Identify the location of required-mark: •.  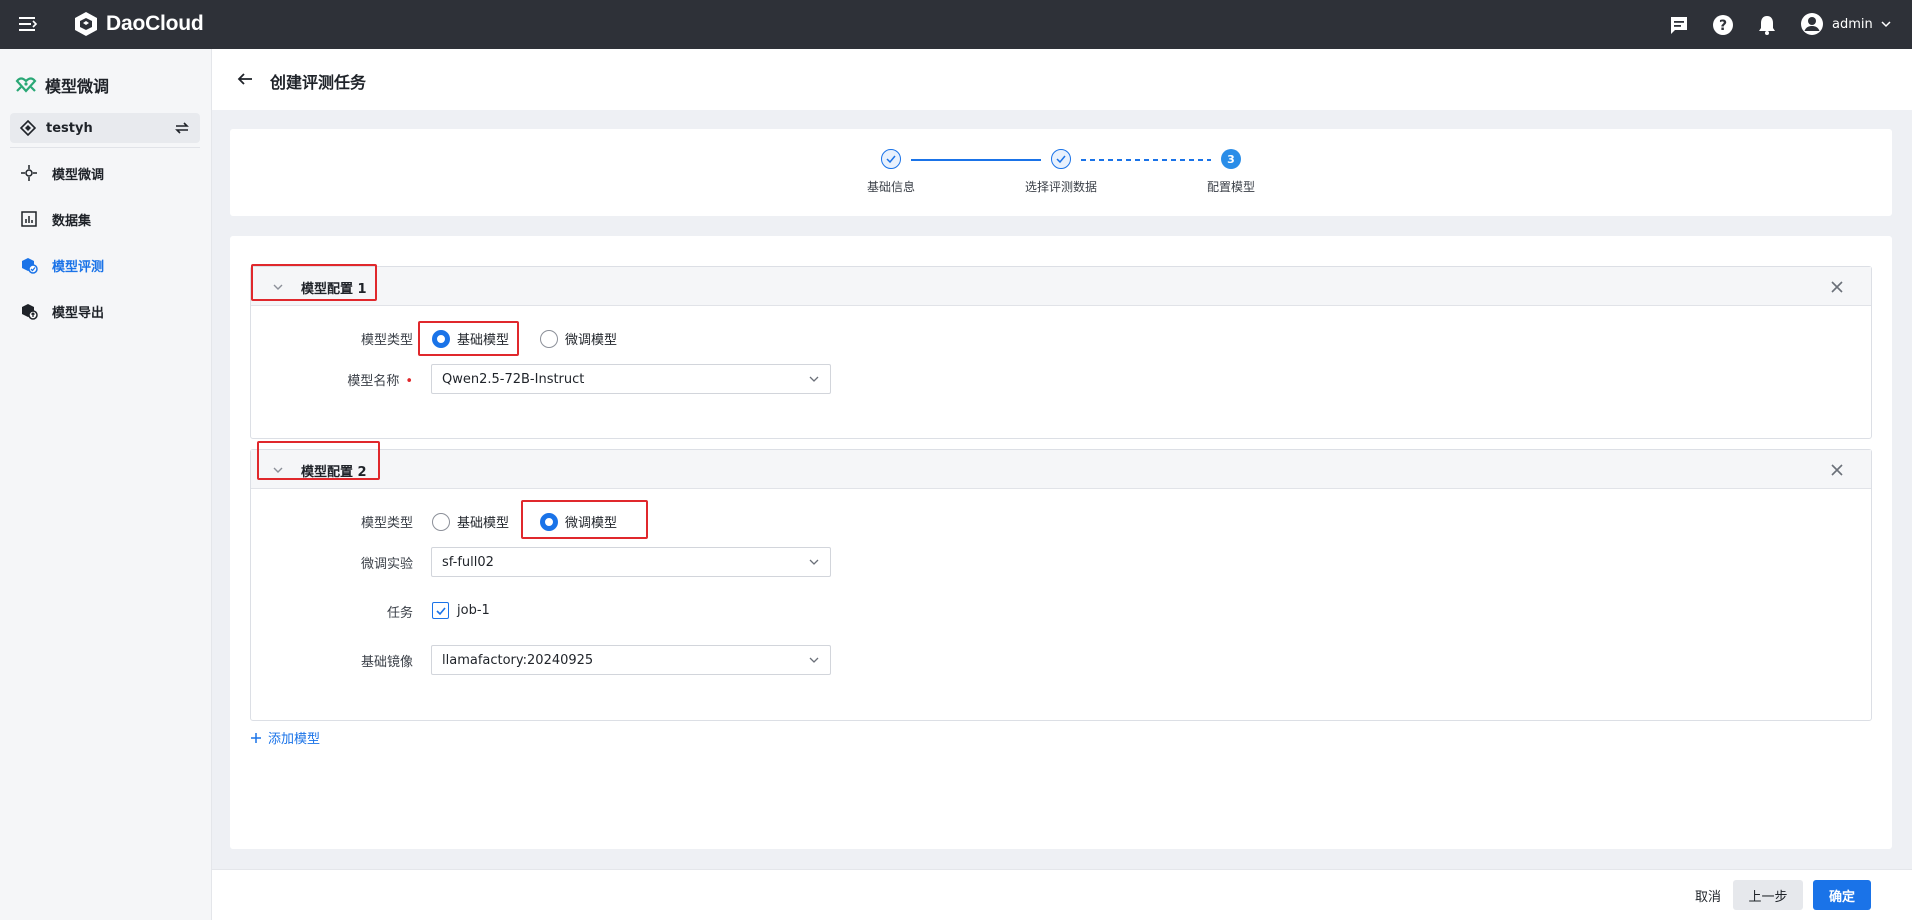
(409, 381).